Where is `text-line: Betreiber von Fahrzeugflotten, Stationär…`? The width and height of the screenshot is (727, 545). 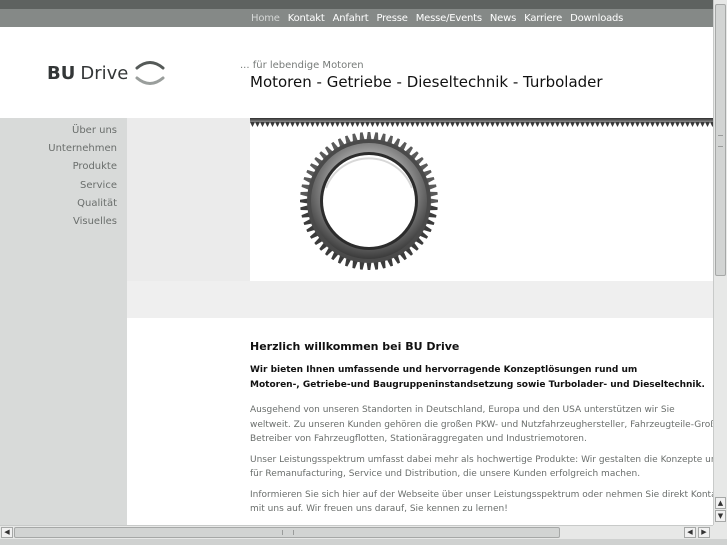
text-line: Betreiber von Fahrzeugflotten, Stationär… is located at coordinates (418, 439).